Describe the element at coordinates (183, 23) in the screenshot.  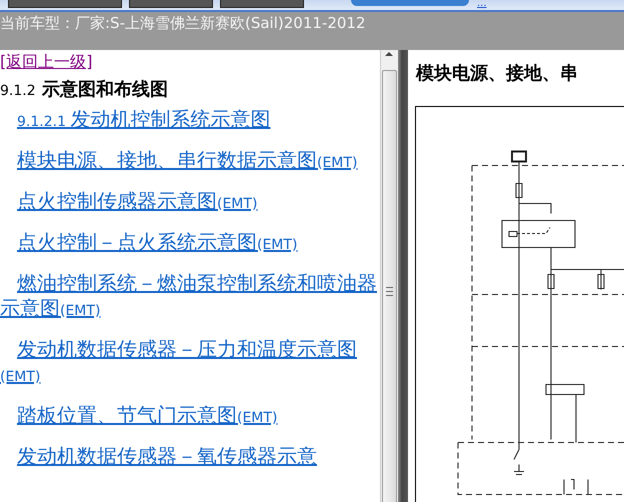
I see `vehicle-model-title: 当前车型：厂家:S-上海雪佛兰新赛欧(Sail)2011-2012` at that location.